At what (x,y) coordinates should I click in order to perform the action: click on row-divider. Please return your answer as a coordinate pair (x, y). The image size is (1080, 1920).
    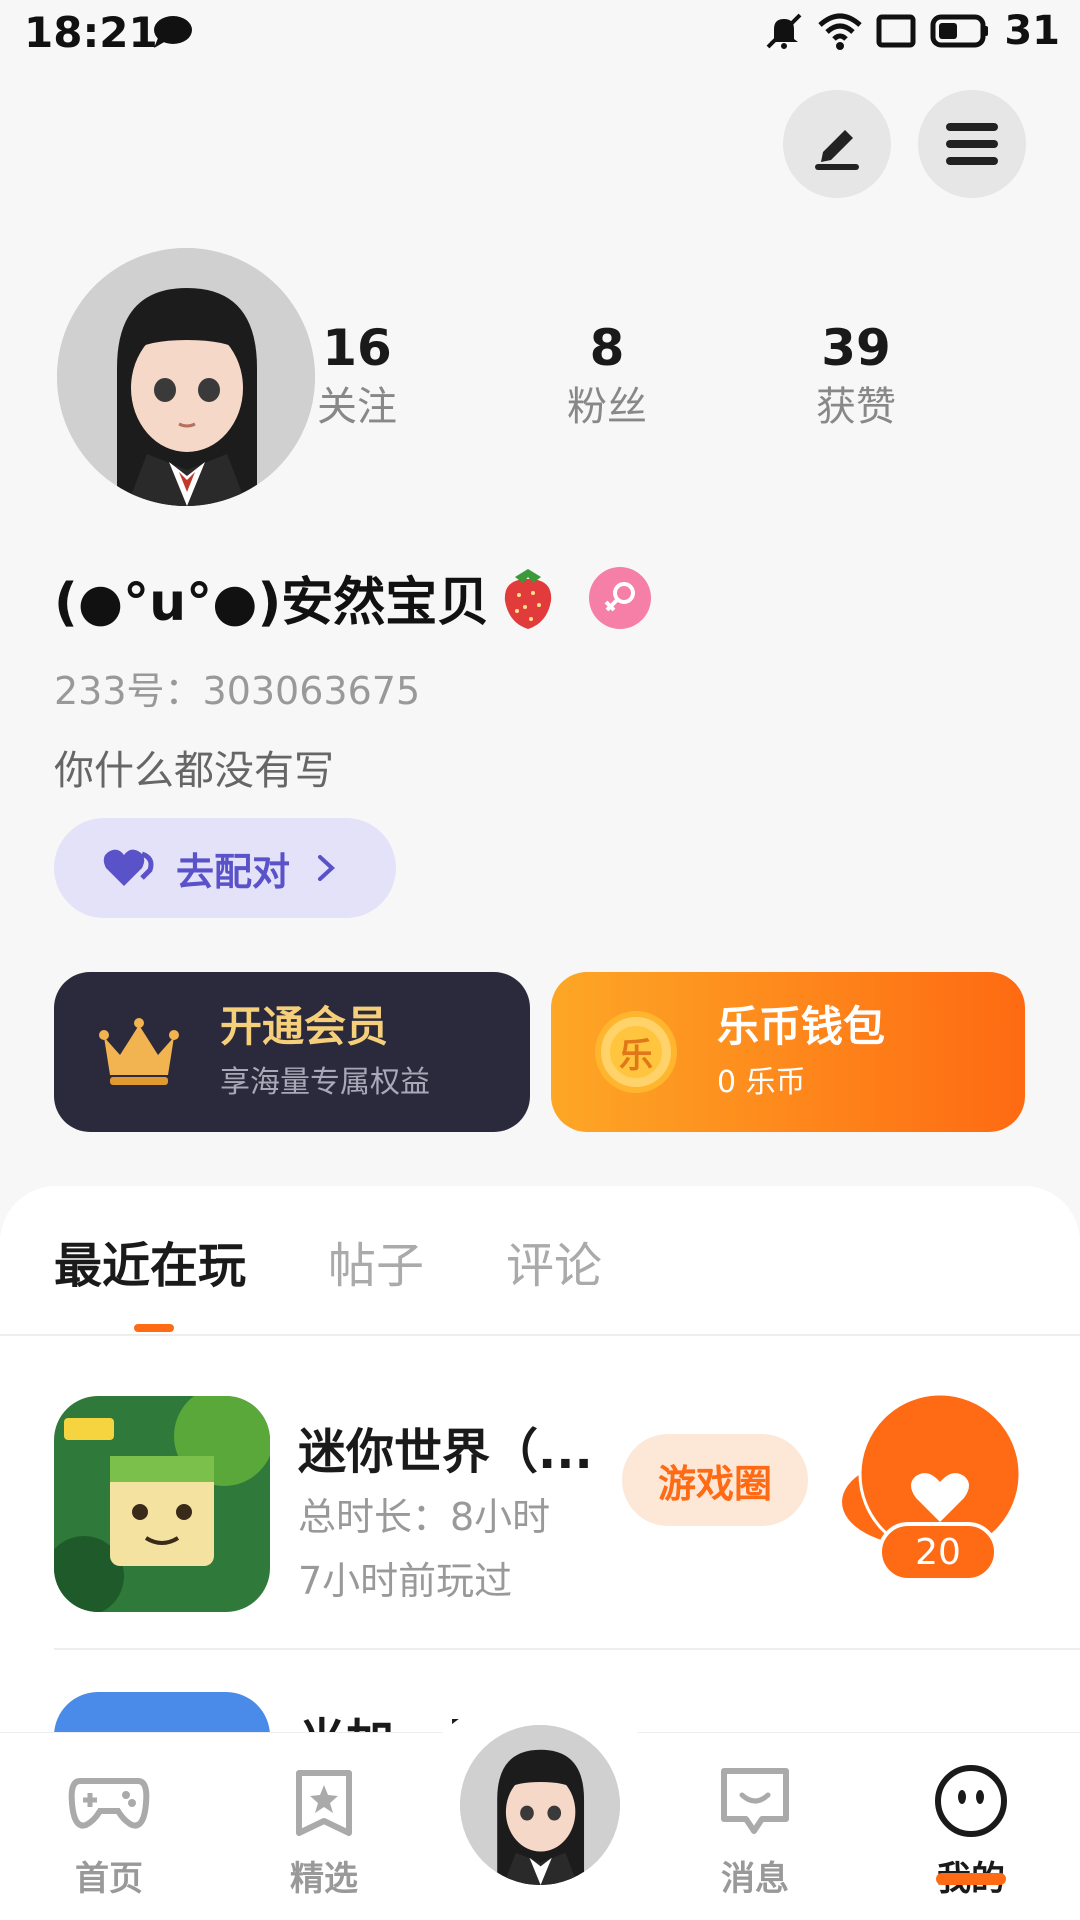
    Looking at the image, I should click on (567, 1649).